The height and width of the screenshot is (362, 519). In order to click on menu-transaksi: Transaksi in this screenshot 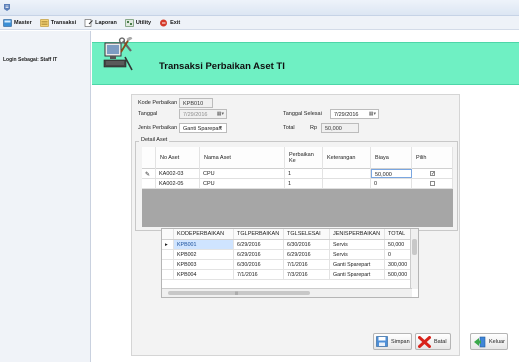, I will do `click(58, 22)`.